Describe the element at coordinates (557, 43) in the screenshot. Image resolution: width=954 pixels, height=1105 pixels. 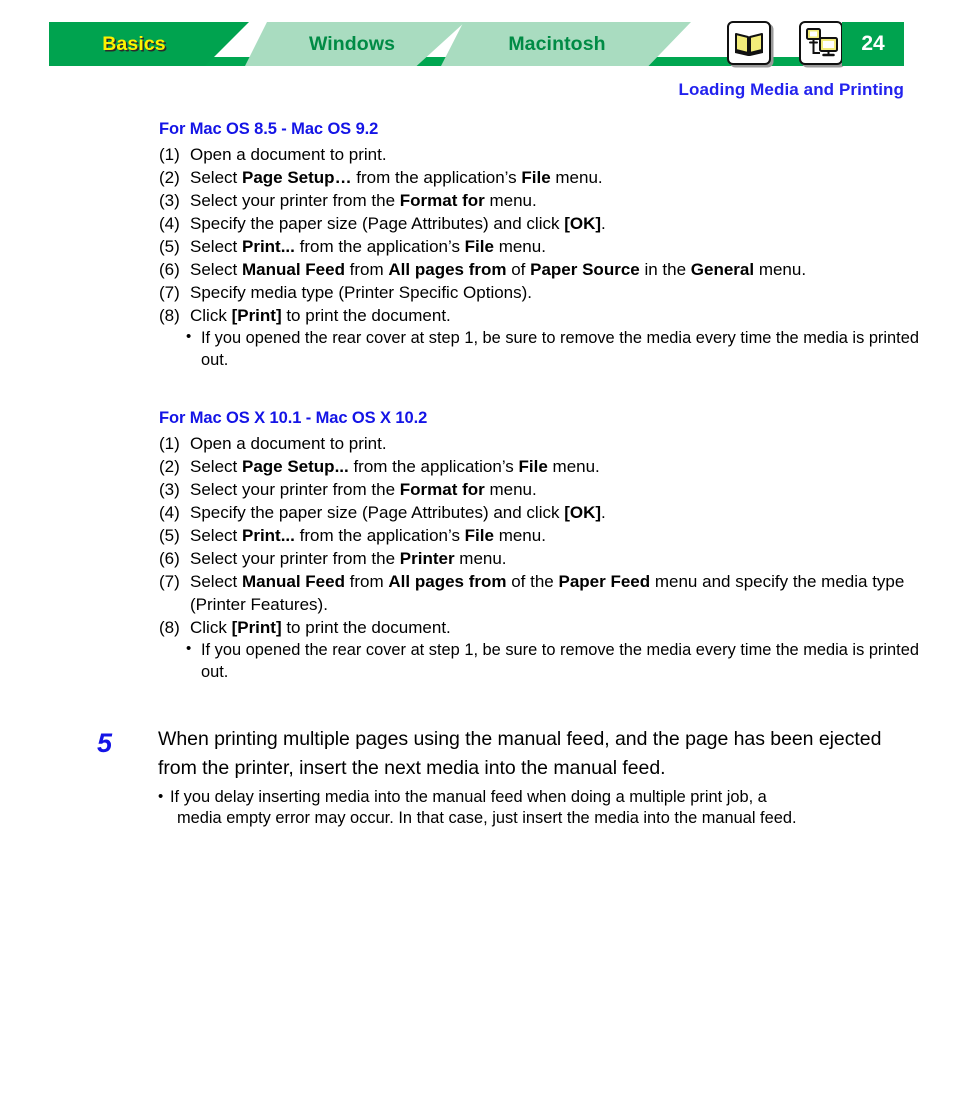
I see `tab-macintosh-label: Macintosh` at that location.